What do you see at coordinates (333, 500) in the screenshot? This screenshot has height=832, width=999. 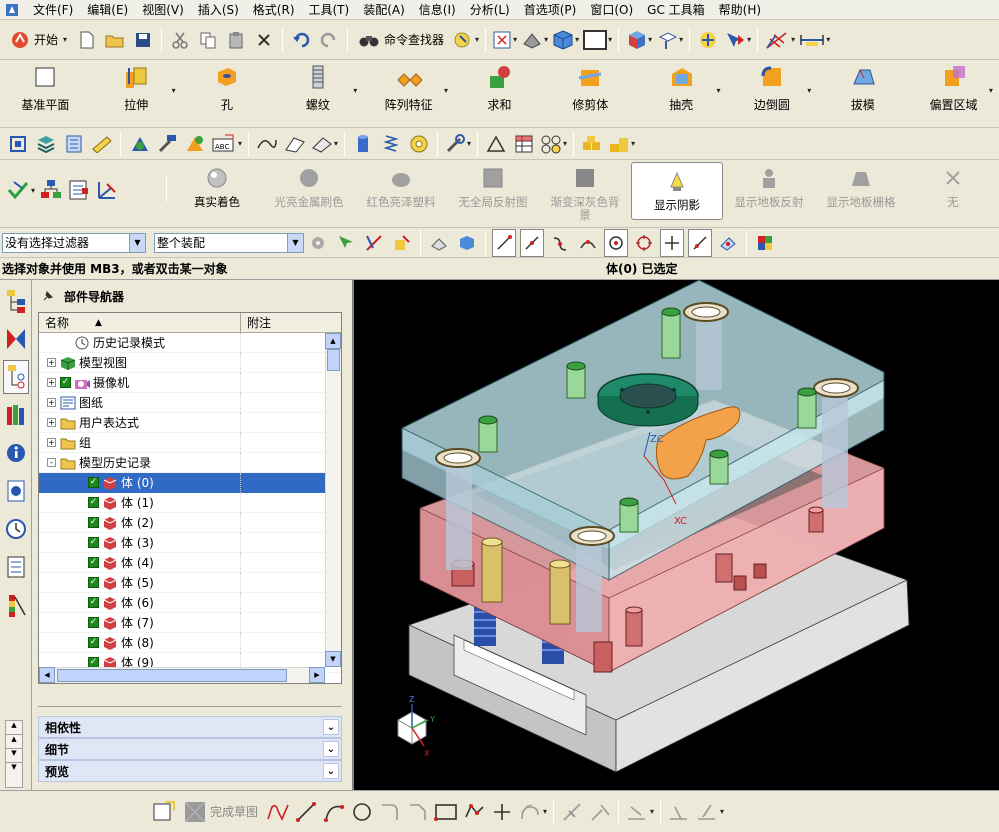 I see `tree-vertical-scrollbar: ▲ ▼` at bounding box center [333, 500].